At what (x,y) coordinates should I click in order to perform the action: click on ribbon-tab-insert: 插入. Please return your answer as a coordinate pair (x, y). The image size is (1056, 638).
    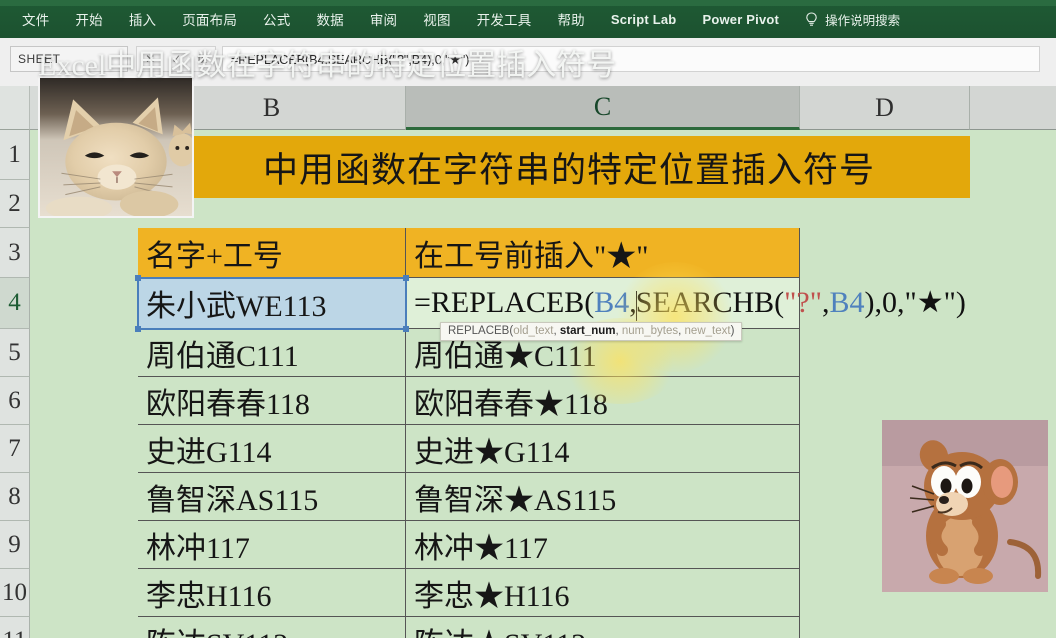
    Looking at the image, I should click on (142, 19).